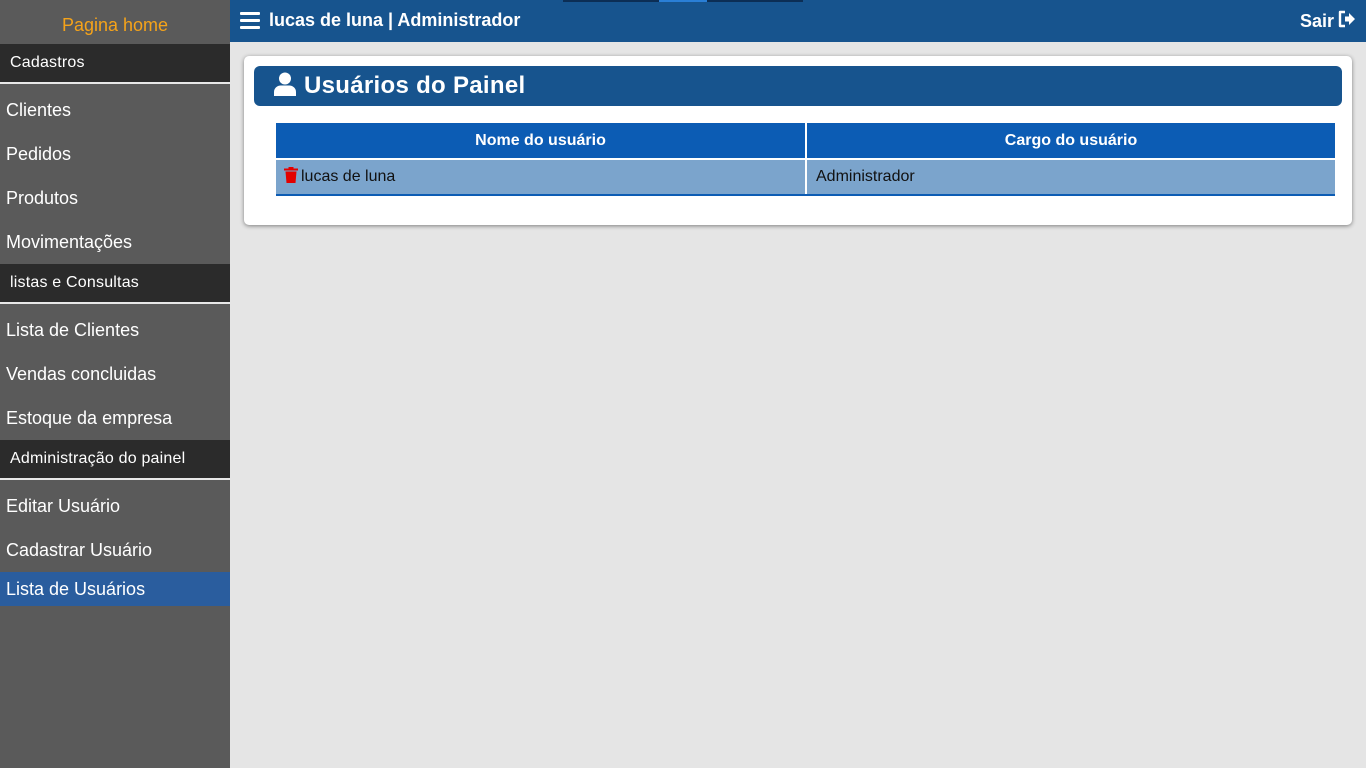 The image size is (1366, 768). I want to click on cell-user-name: lucas de luna, so click(541, 177).